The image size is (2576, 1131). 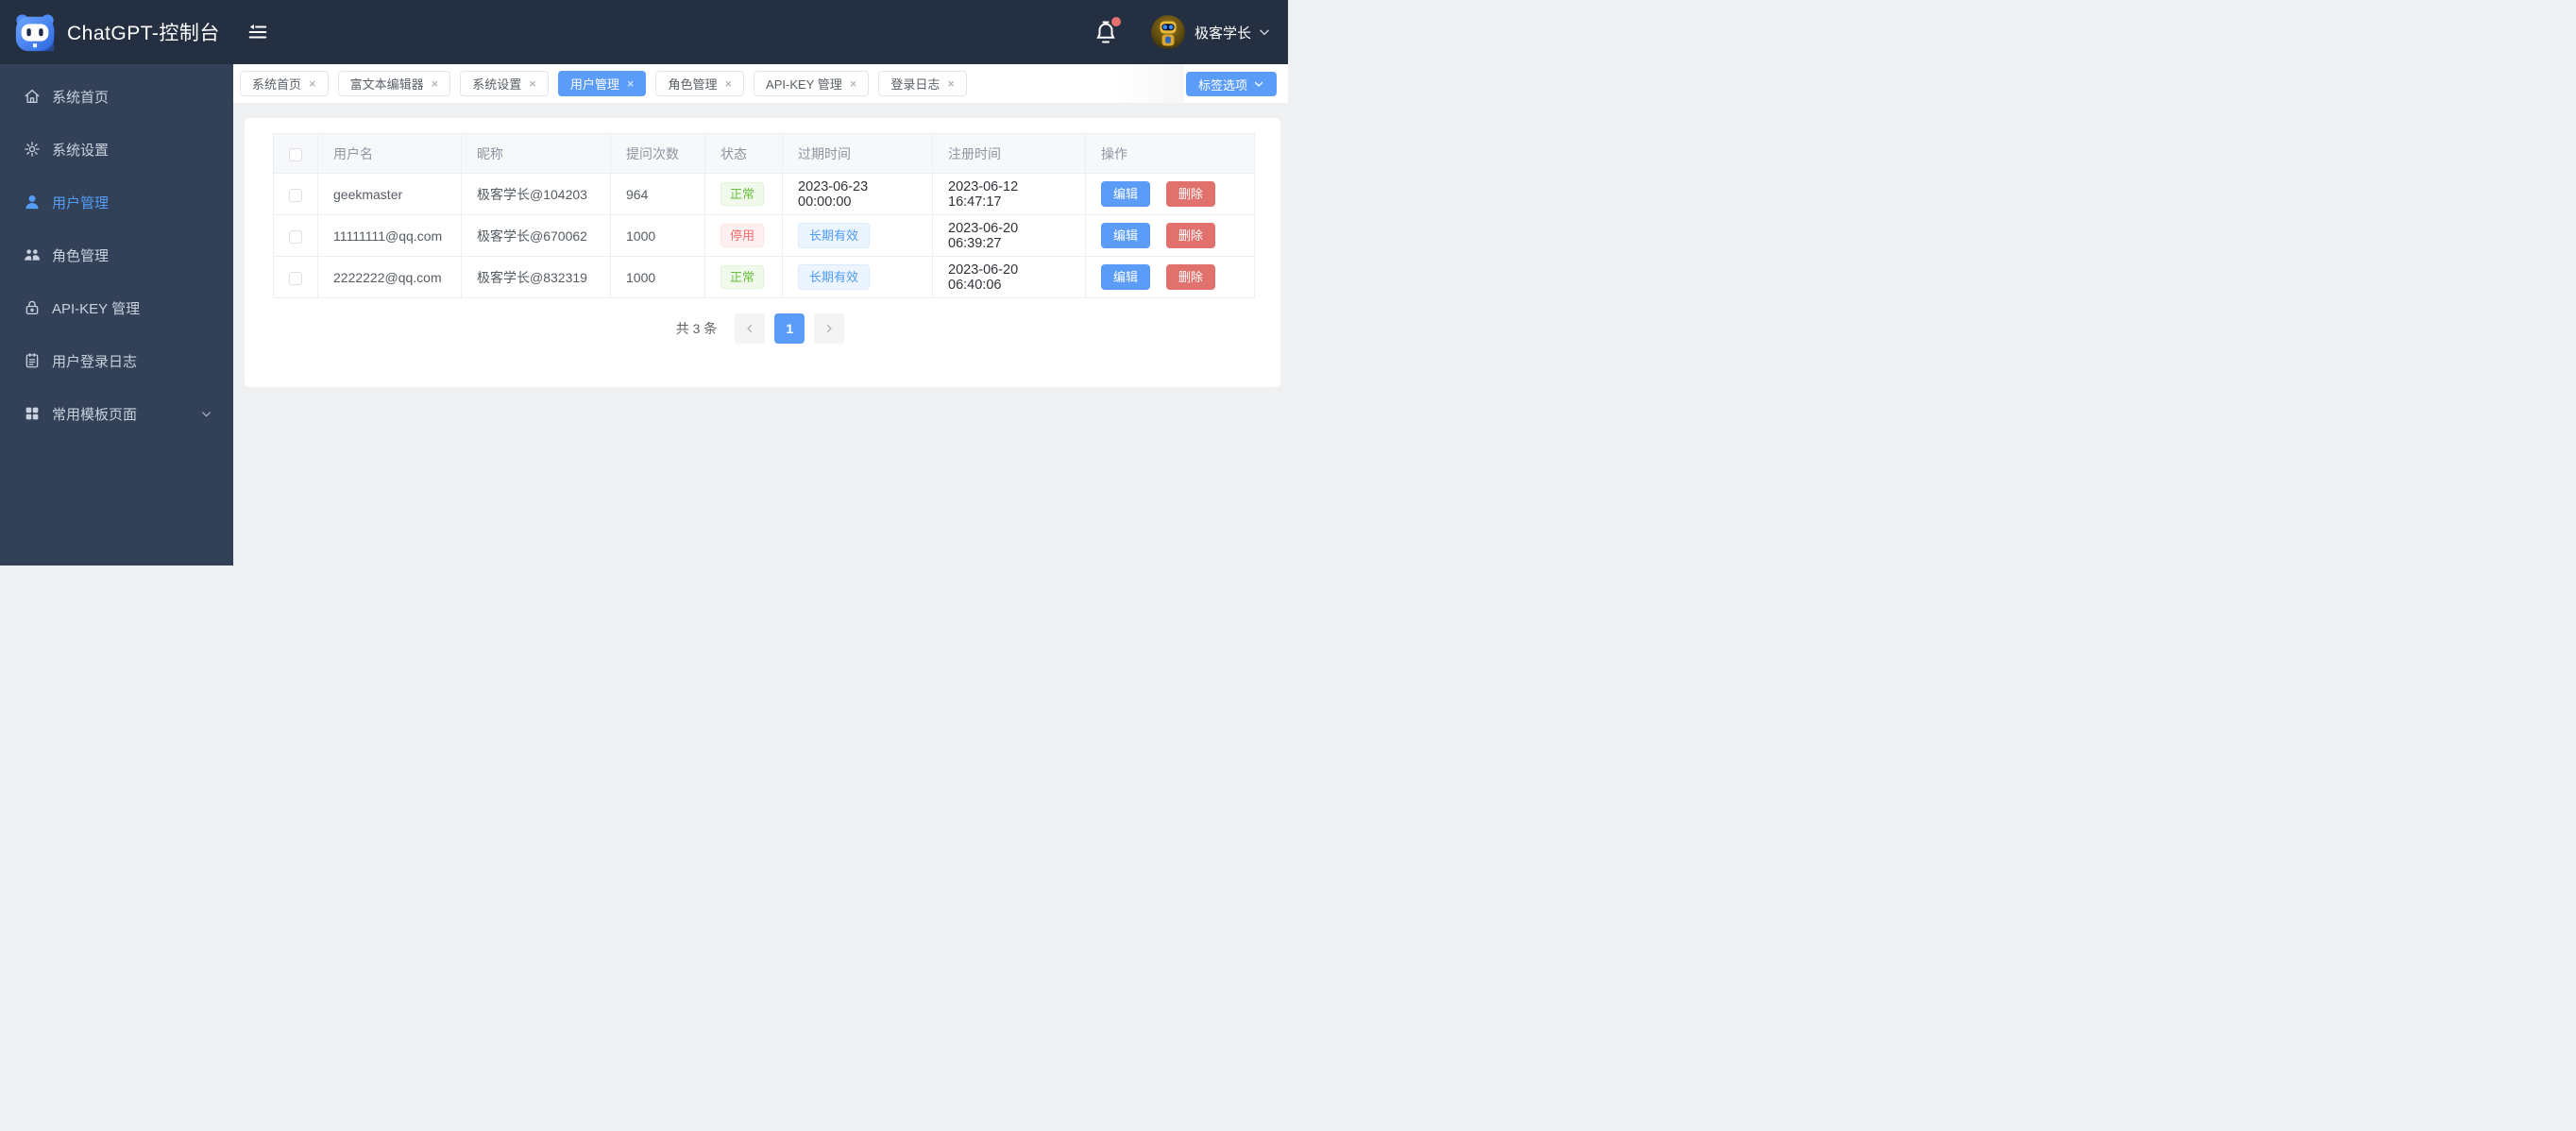 I want to click on tab-label: 富文本编辑器, so click(x=386, y=84).